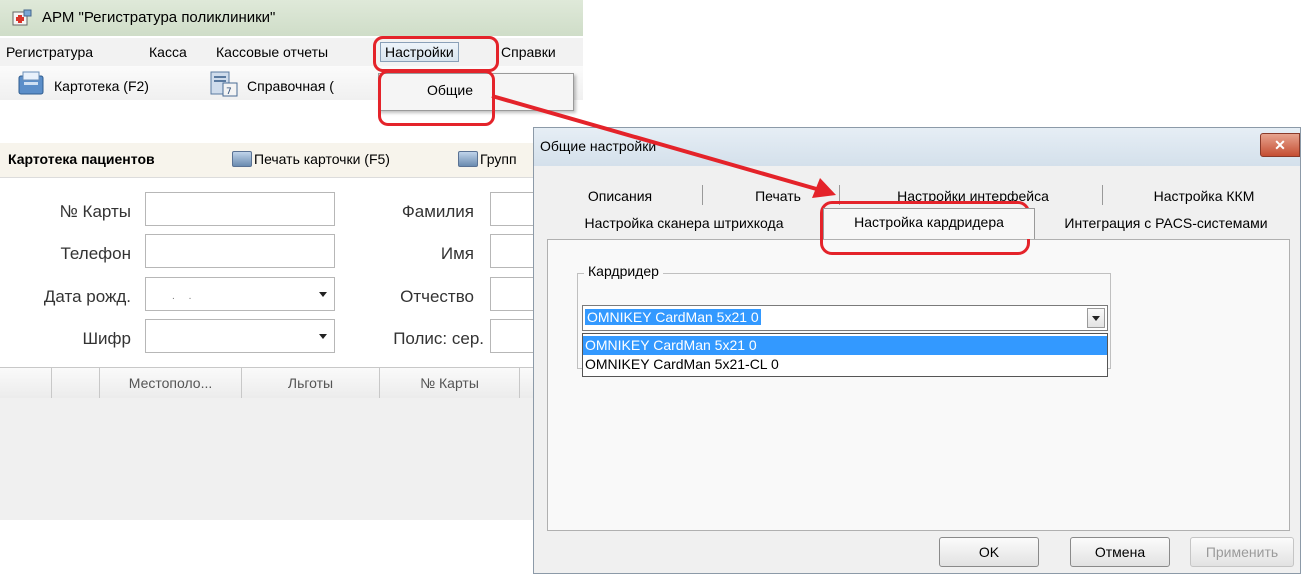 Image resolution: width=1301 pixels, height=574 pixels. Describe the element at coordinates (663, 146) in the screenshot. I see `red-arrow` at that location.